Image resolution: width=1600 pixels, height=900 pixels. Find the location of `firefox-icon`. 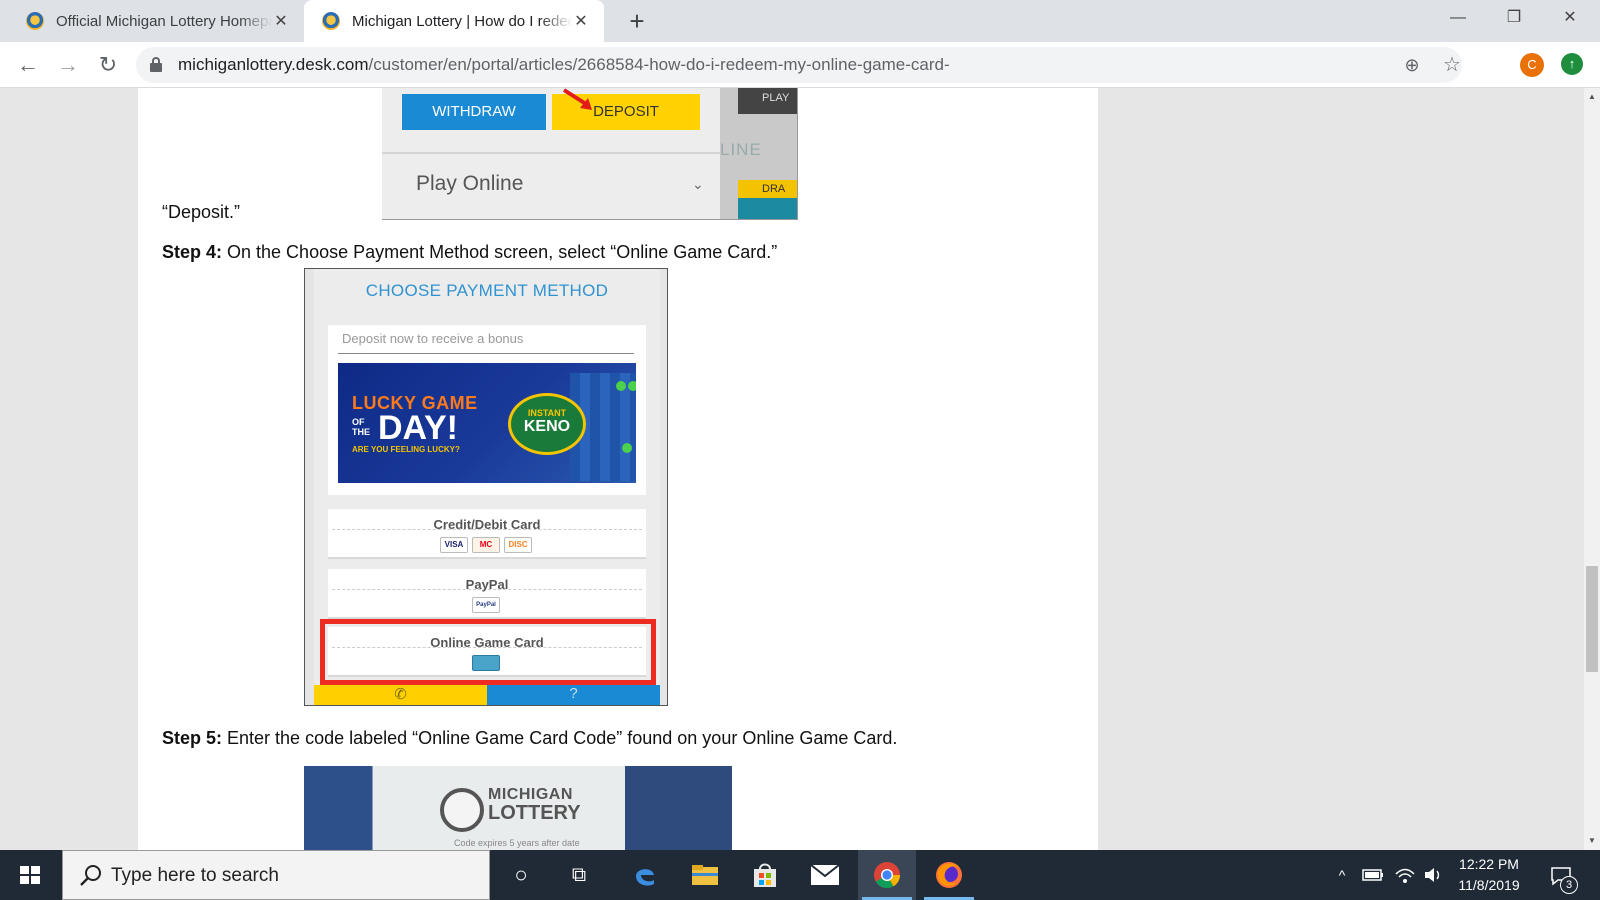

firefox-icon is located at coordinates (949, 875).